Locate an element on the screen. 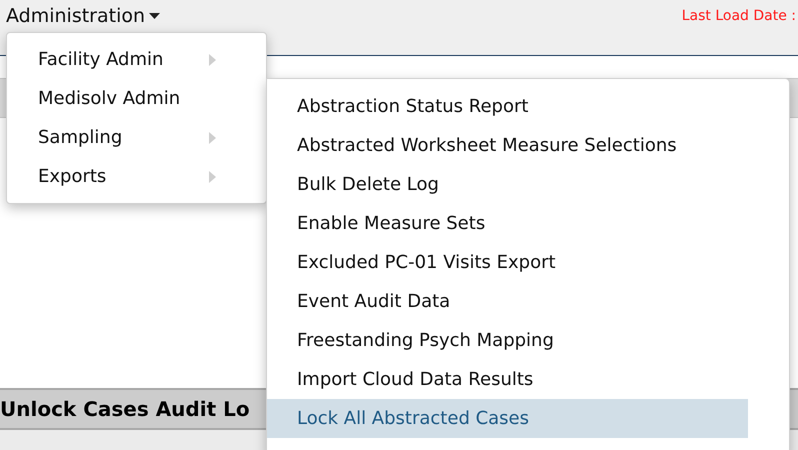 The height and width of the screenshot is (450, 798). submenu-item: Bulk Delete Log is located at coordinates (507, 184).